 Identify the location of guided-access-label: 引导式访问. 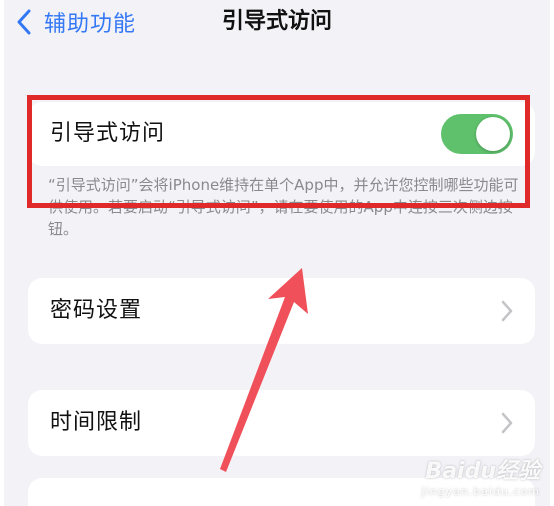
(108, 133).